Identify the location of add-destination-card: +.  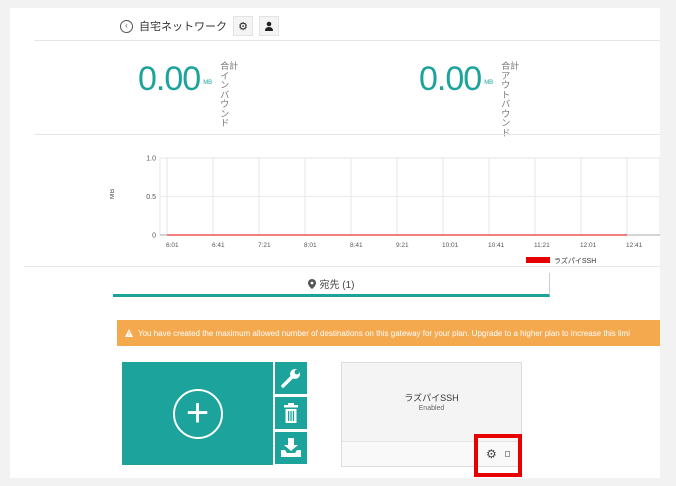
(197, 413).